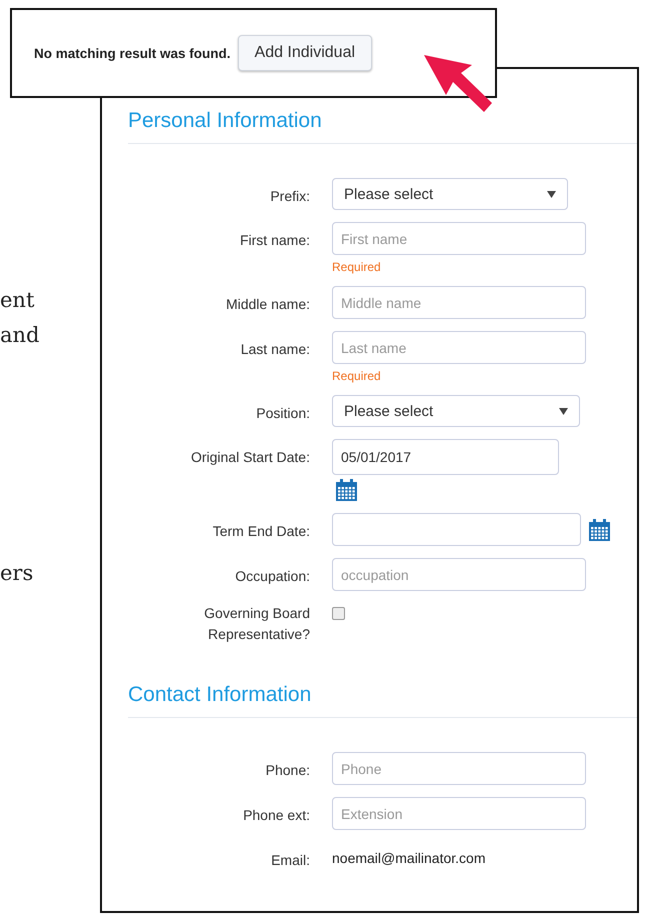 The image size is (649, 919). I want to click on section-heading: Personal Information, so click(225, 121).